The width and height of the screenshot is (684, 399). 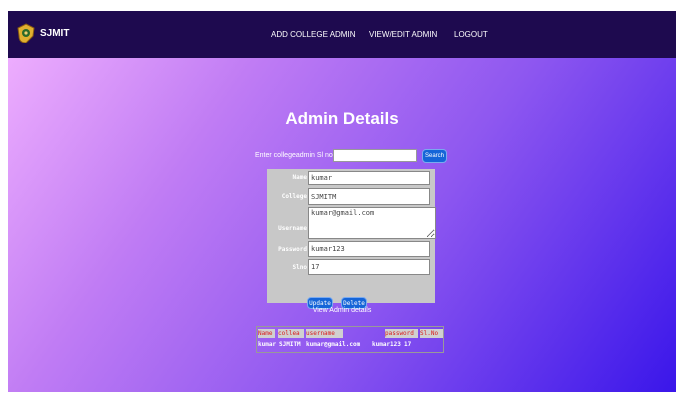 What do you see at coordinates (431, 333) in the screenshot?
I see `table-header-slno: Sl.No` at bounding box center [431, 333].